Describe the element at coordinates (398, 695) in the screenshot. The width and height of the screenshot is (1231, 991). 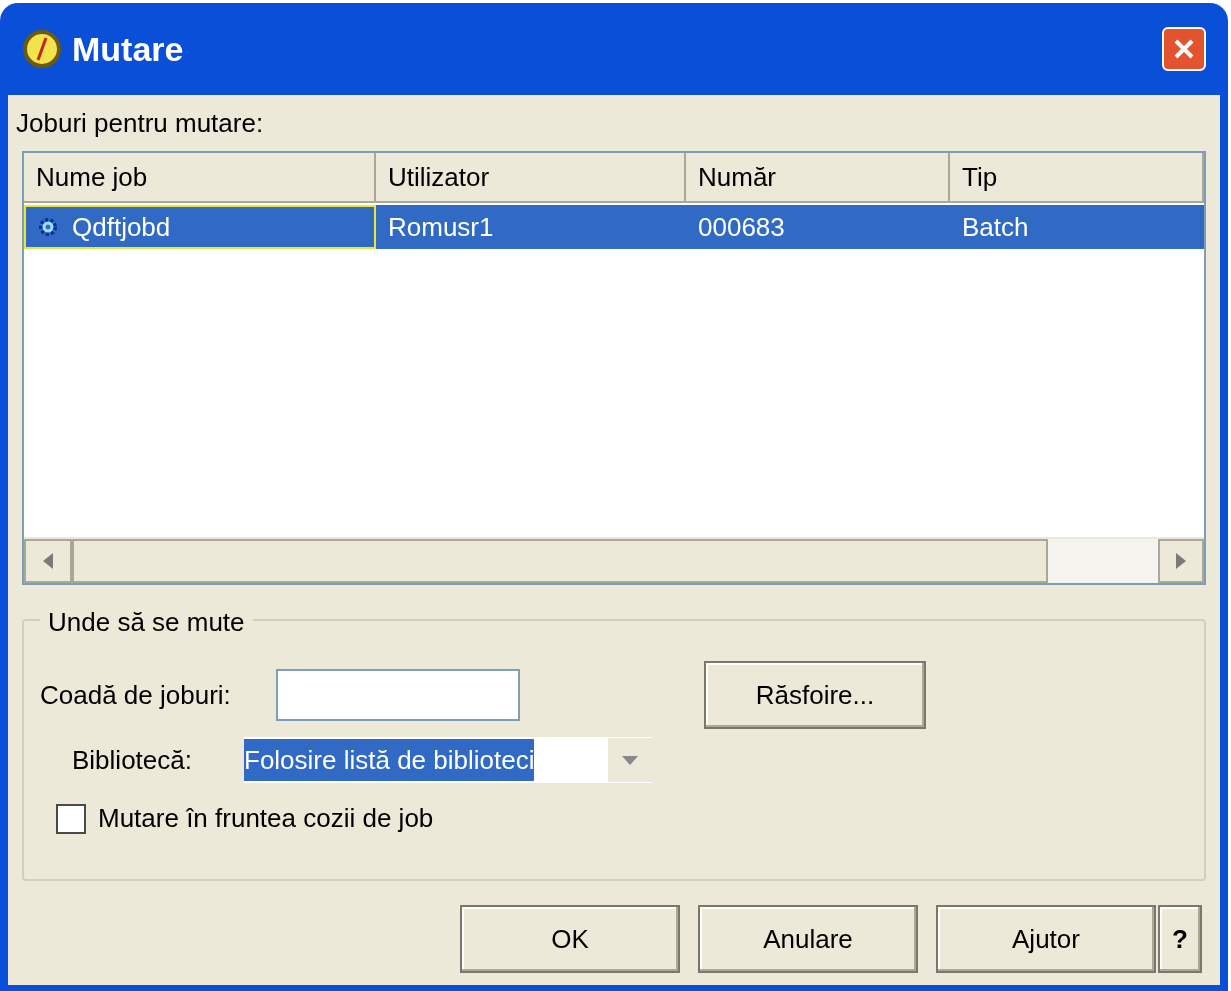
I see `queue-field` at that location.